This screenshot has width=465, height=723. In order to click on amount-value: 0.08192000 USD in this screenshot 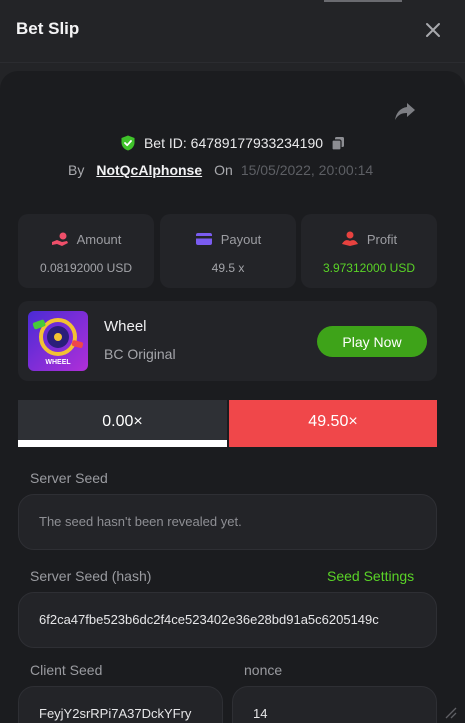, I will do `click(86, 268)`.